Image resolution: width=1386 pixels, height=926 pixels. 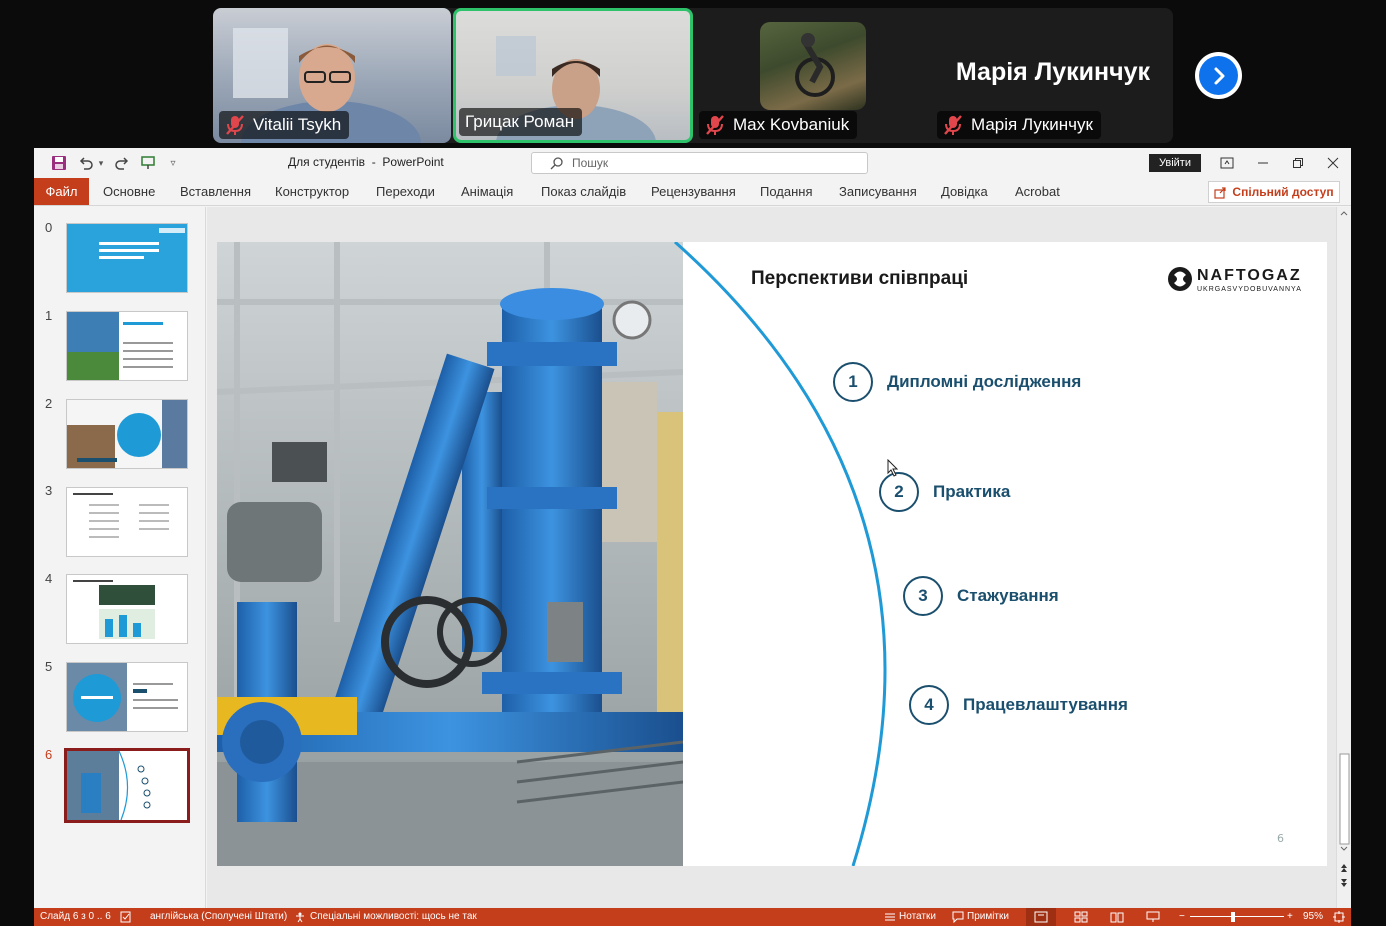 I want to click on list-item: 3 Стажування, so click(x=981, y=596).